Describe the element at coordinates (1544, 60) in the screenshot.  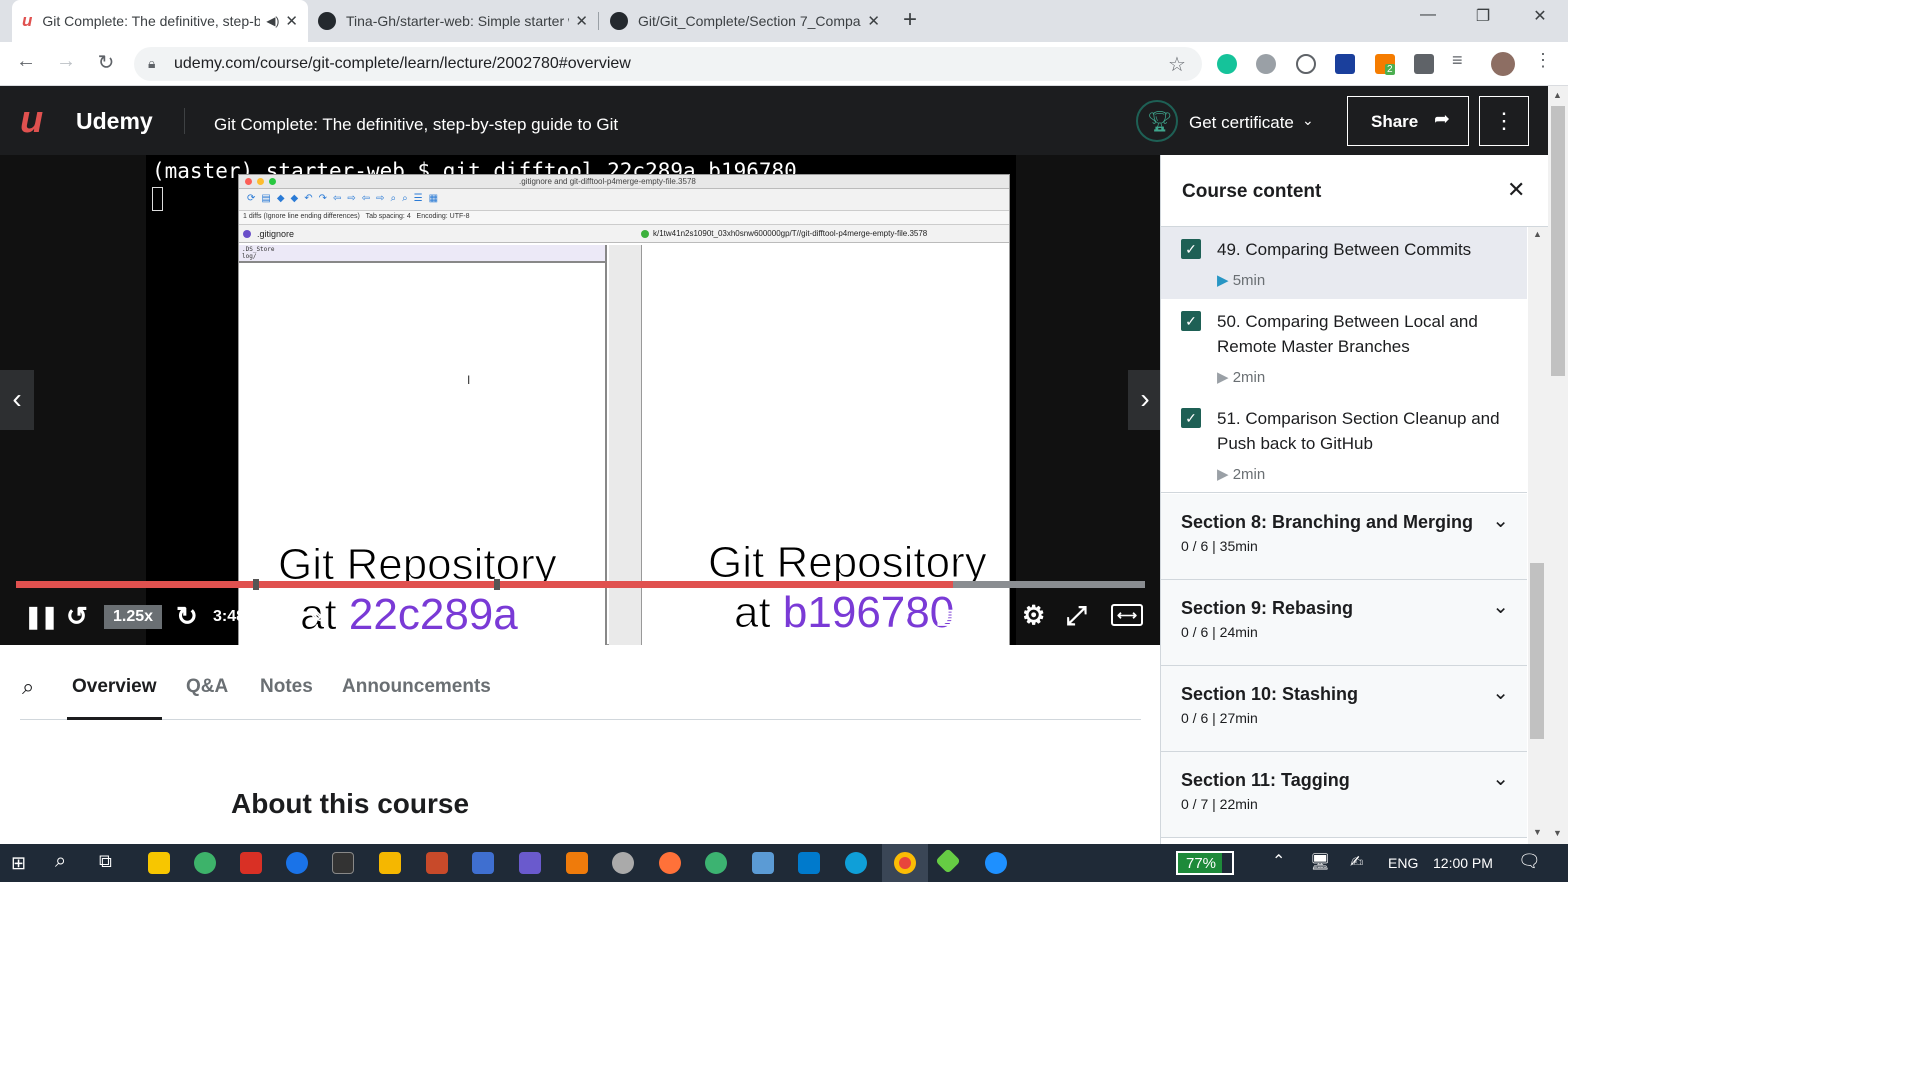
I see `chrome-menu-icon: ⋮` at that location.